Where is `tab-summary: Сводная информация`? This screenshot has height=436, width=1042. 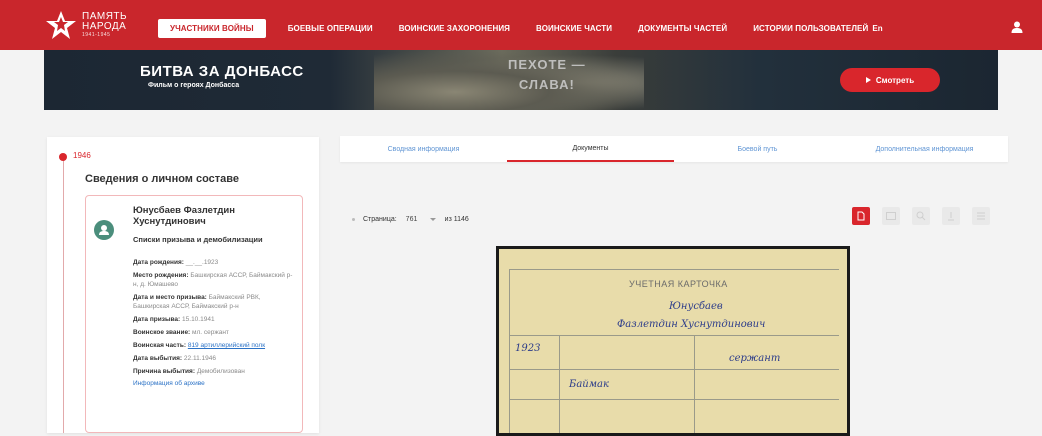 tab-summary: Сводная информация is located at coordinates (423, 149).